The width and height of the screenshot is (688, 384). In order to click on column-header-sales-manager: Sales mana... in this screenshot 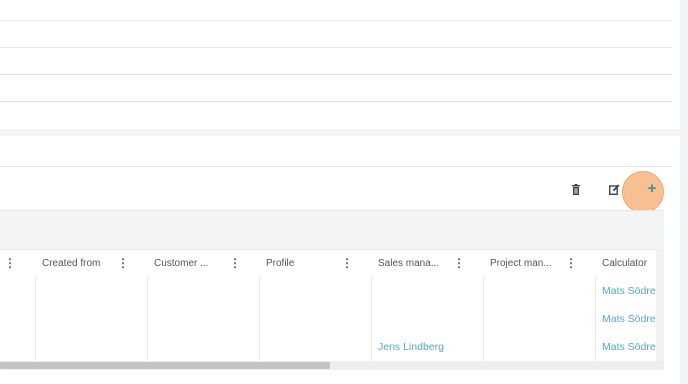, I will do `click(411, 264)`.